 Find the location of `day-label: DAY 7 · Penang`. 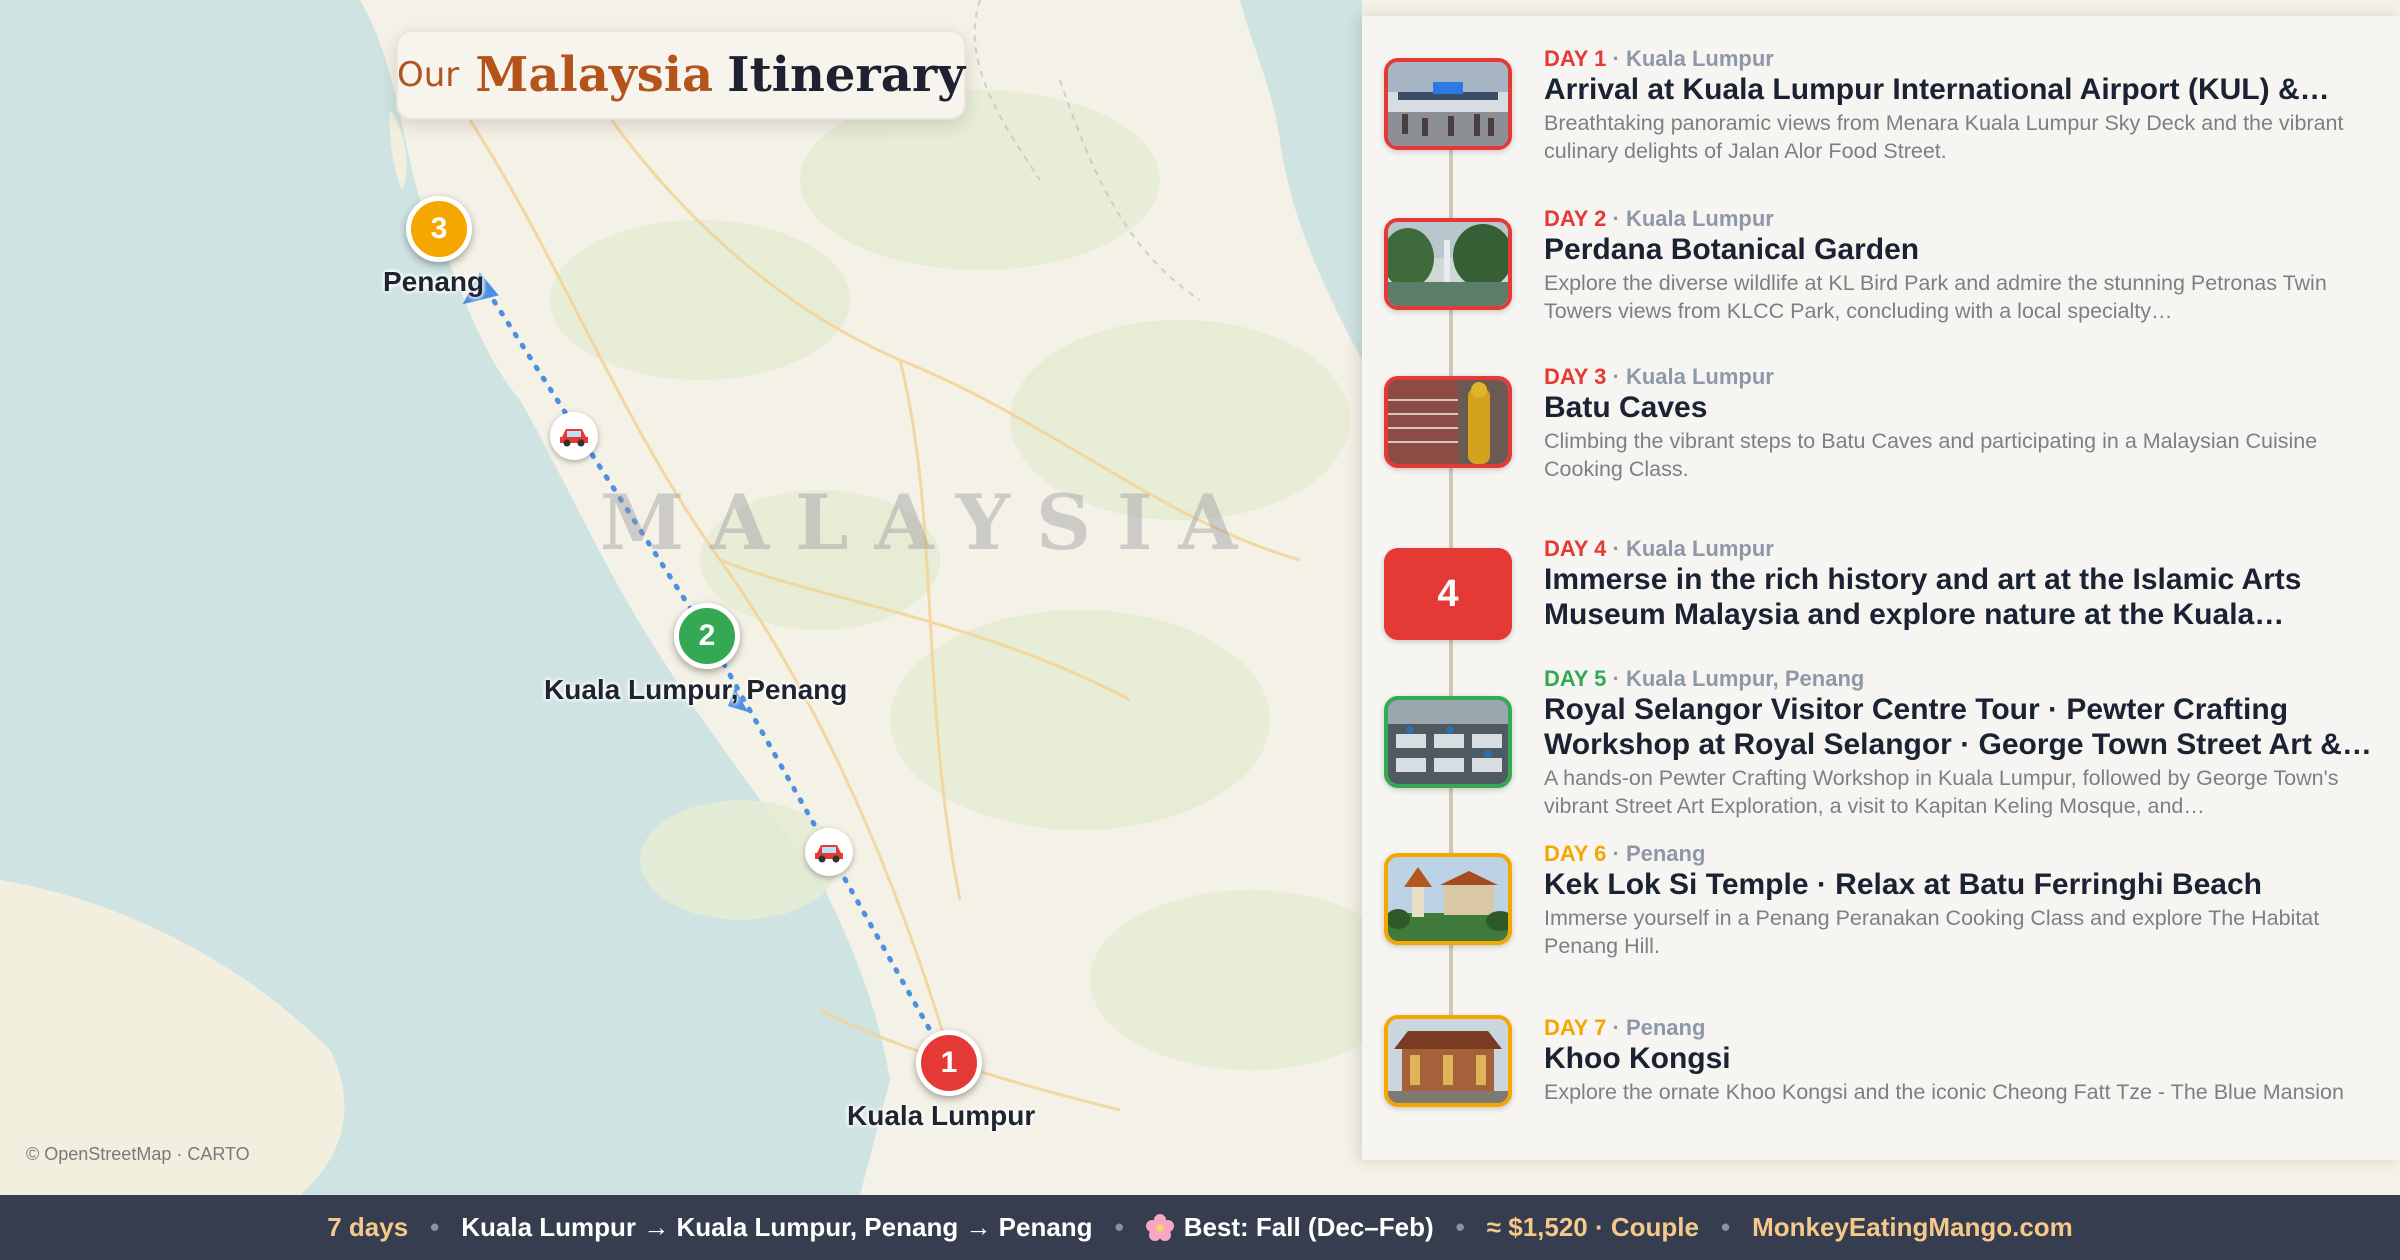

day-label: DAY 7 · Penang is located at coordinates (1625, 1027).